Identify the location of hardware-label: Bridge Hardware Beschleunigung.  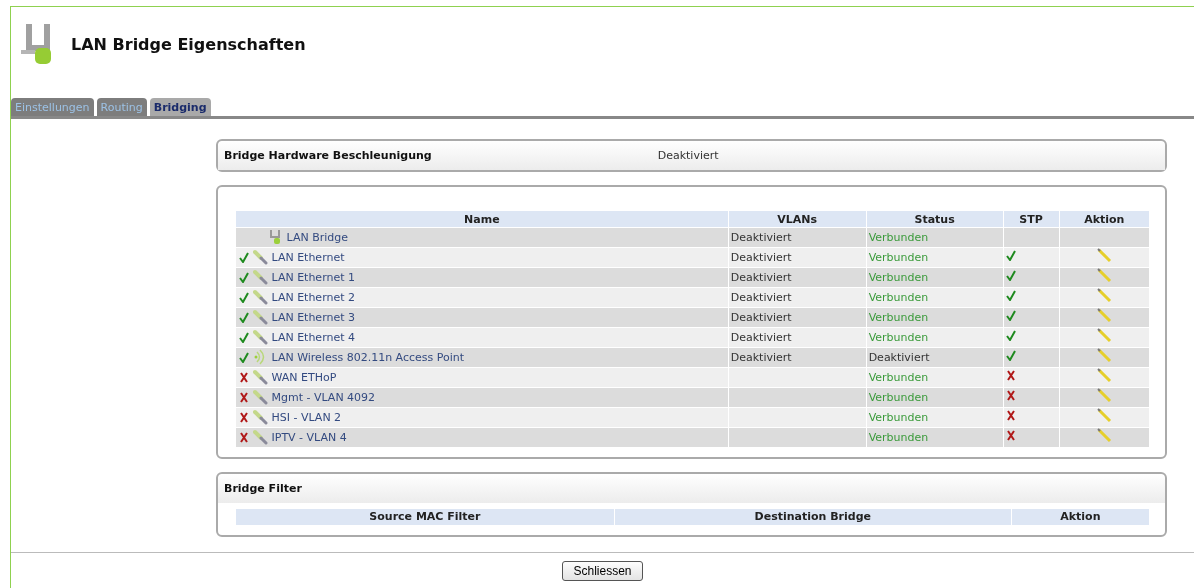
(328, 155).